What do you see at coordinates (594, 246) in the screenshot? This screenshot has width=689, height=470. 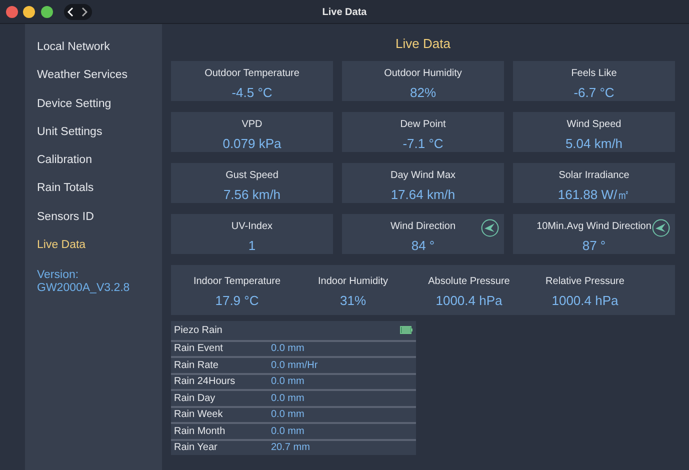 I see `tile-value: 87 °` at bounding box center [594, 246].